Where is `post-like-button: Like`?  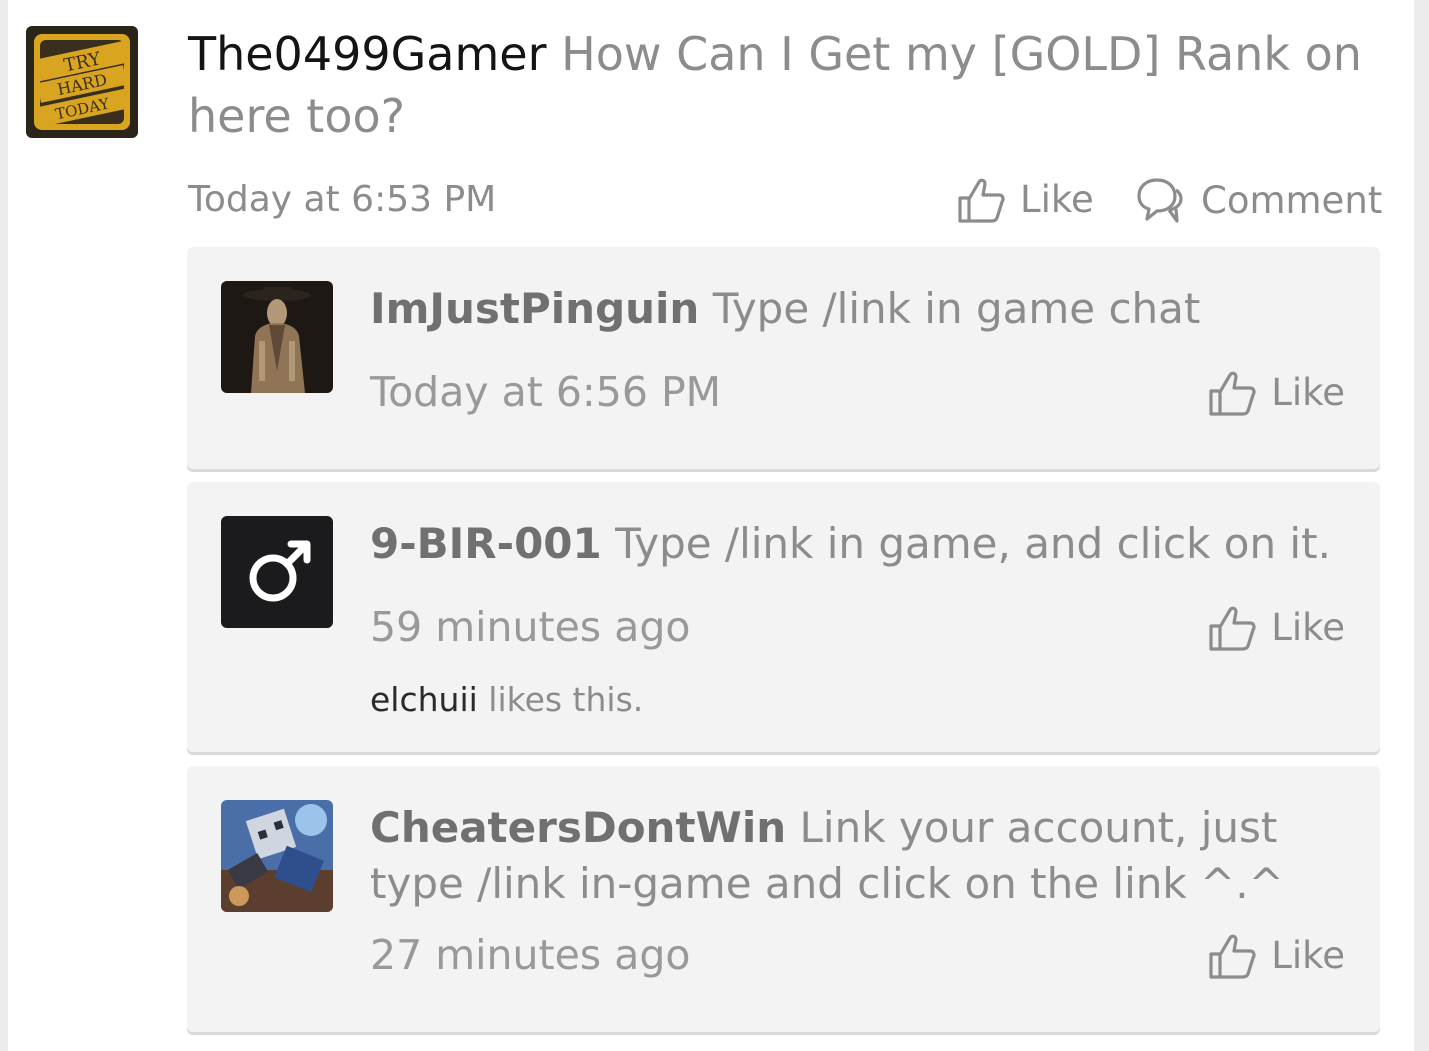
post-like-button: Like is located at coordinates (1025, 200).